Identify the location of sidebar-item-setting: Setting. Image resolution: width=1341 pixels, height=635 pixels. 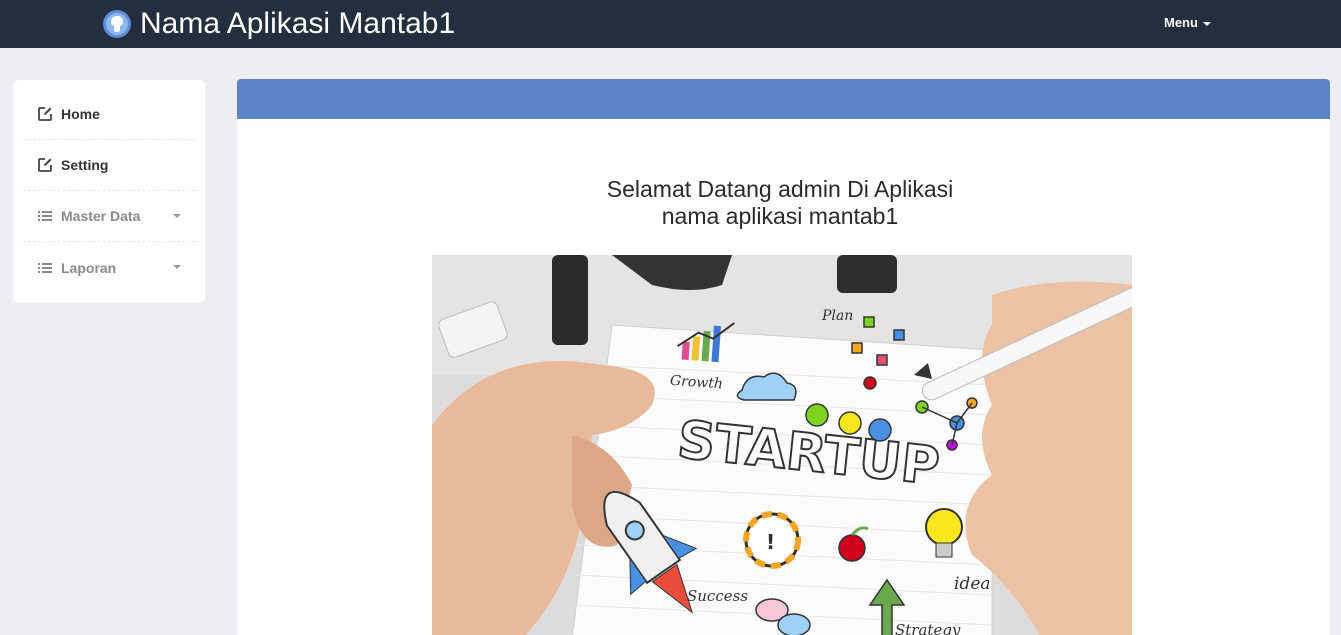
(109, 165).